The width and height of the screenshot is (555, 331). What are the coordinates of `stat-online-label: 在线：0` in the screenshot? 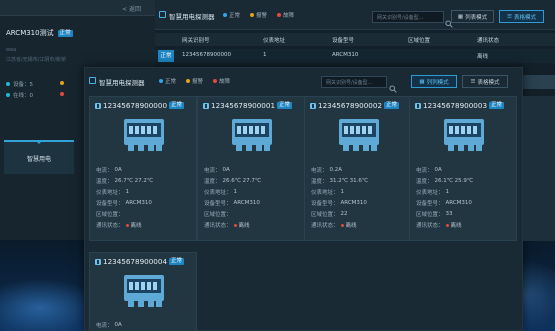 It's located at (23, 96).